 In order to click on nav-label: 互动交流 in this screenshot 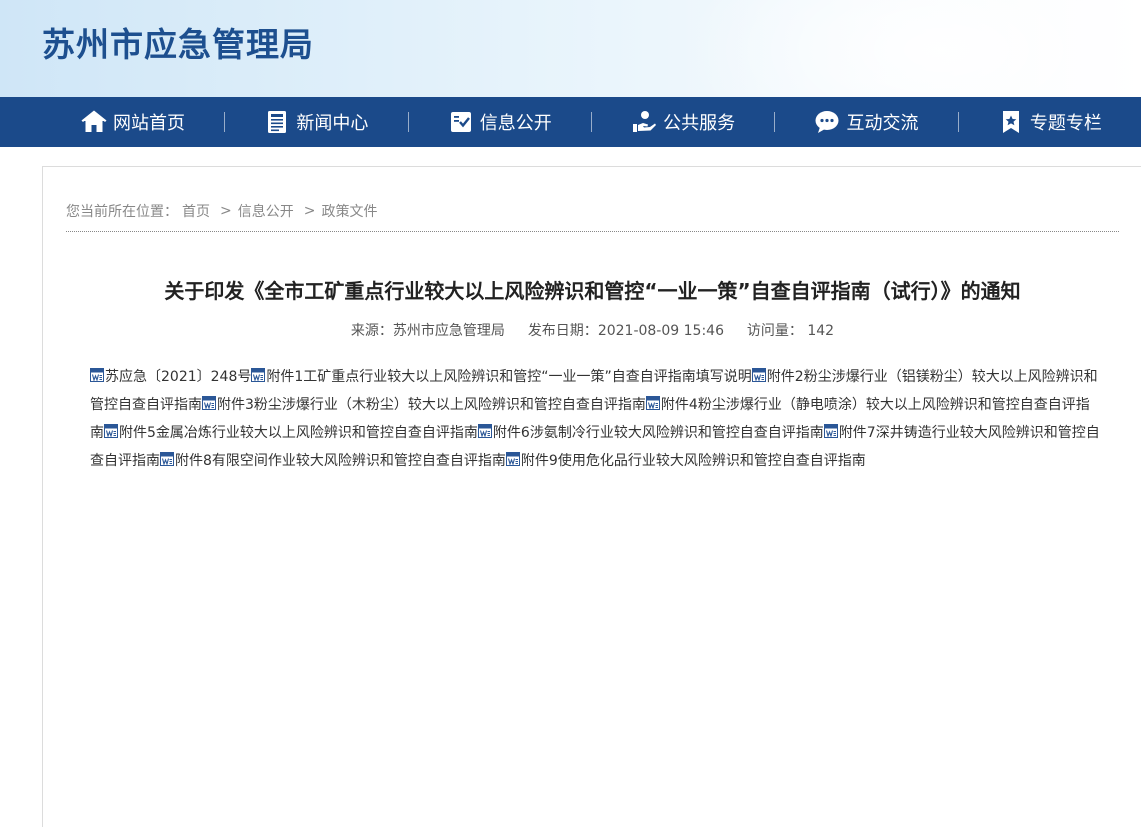, I will do `click(882, 123)`.